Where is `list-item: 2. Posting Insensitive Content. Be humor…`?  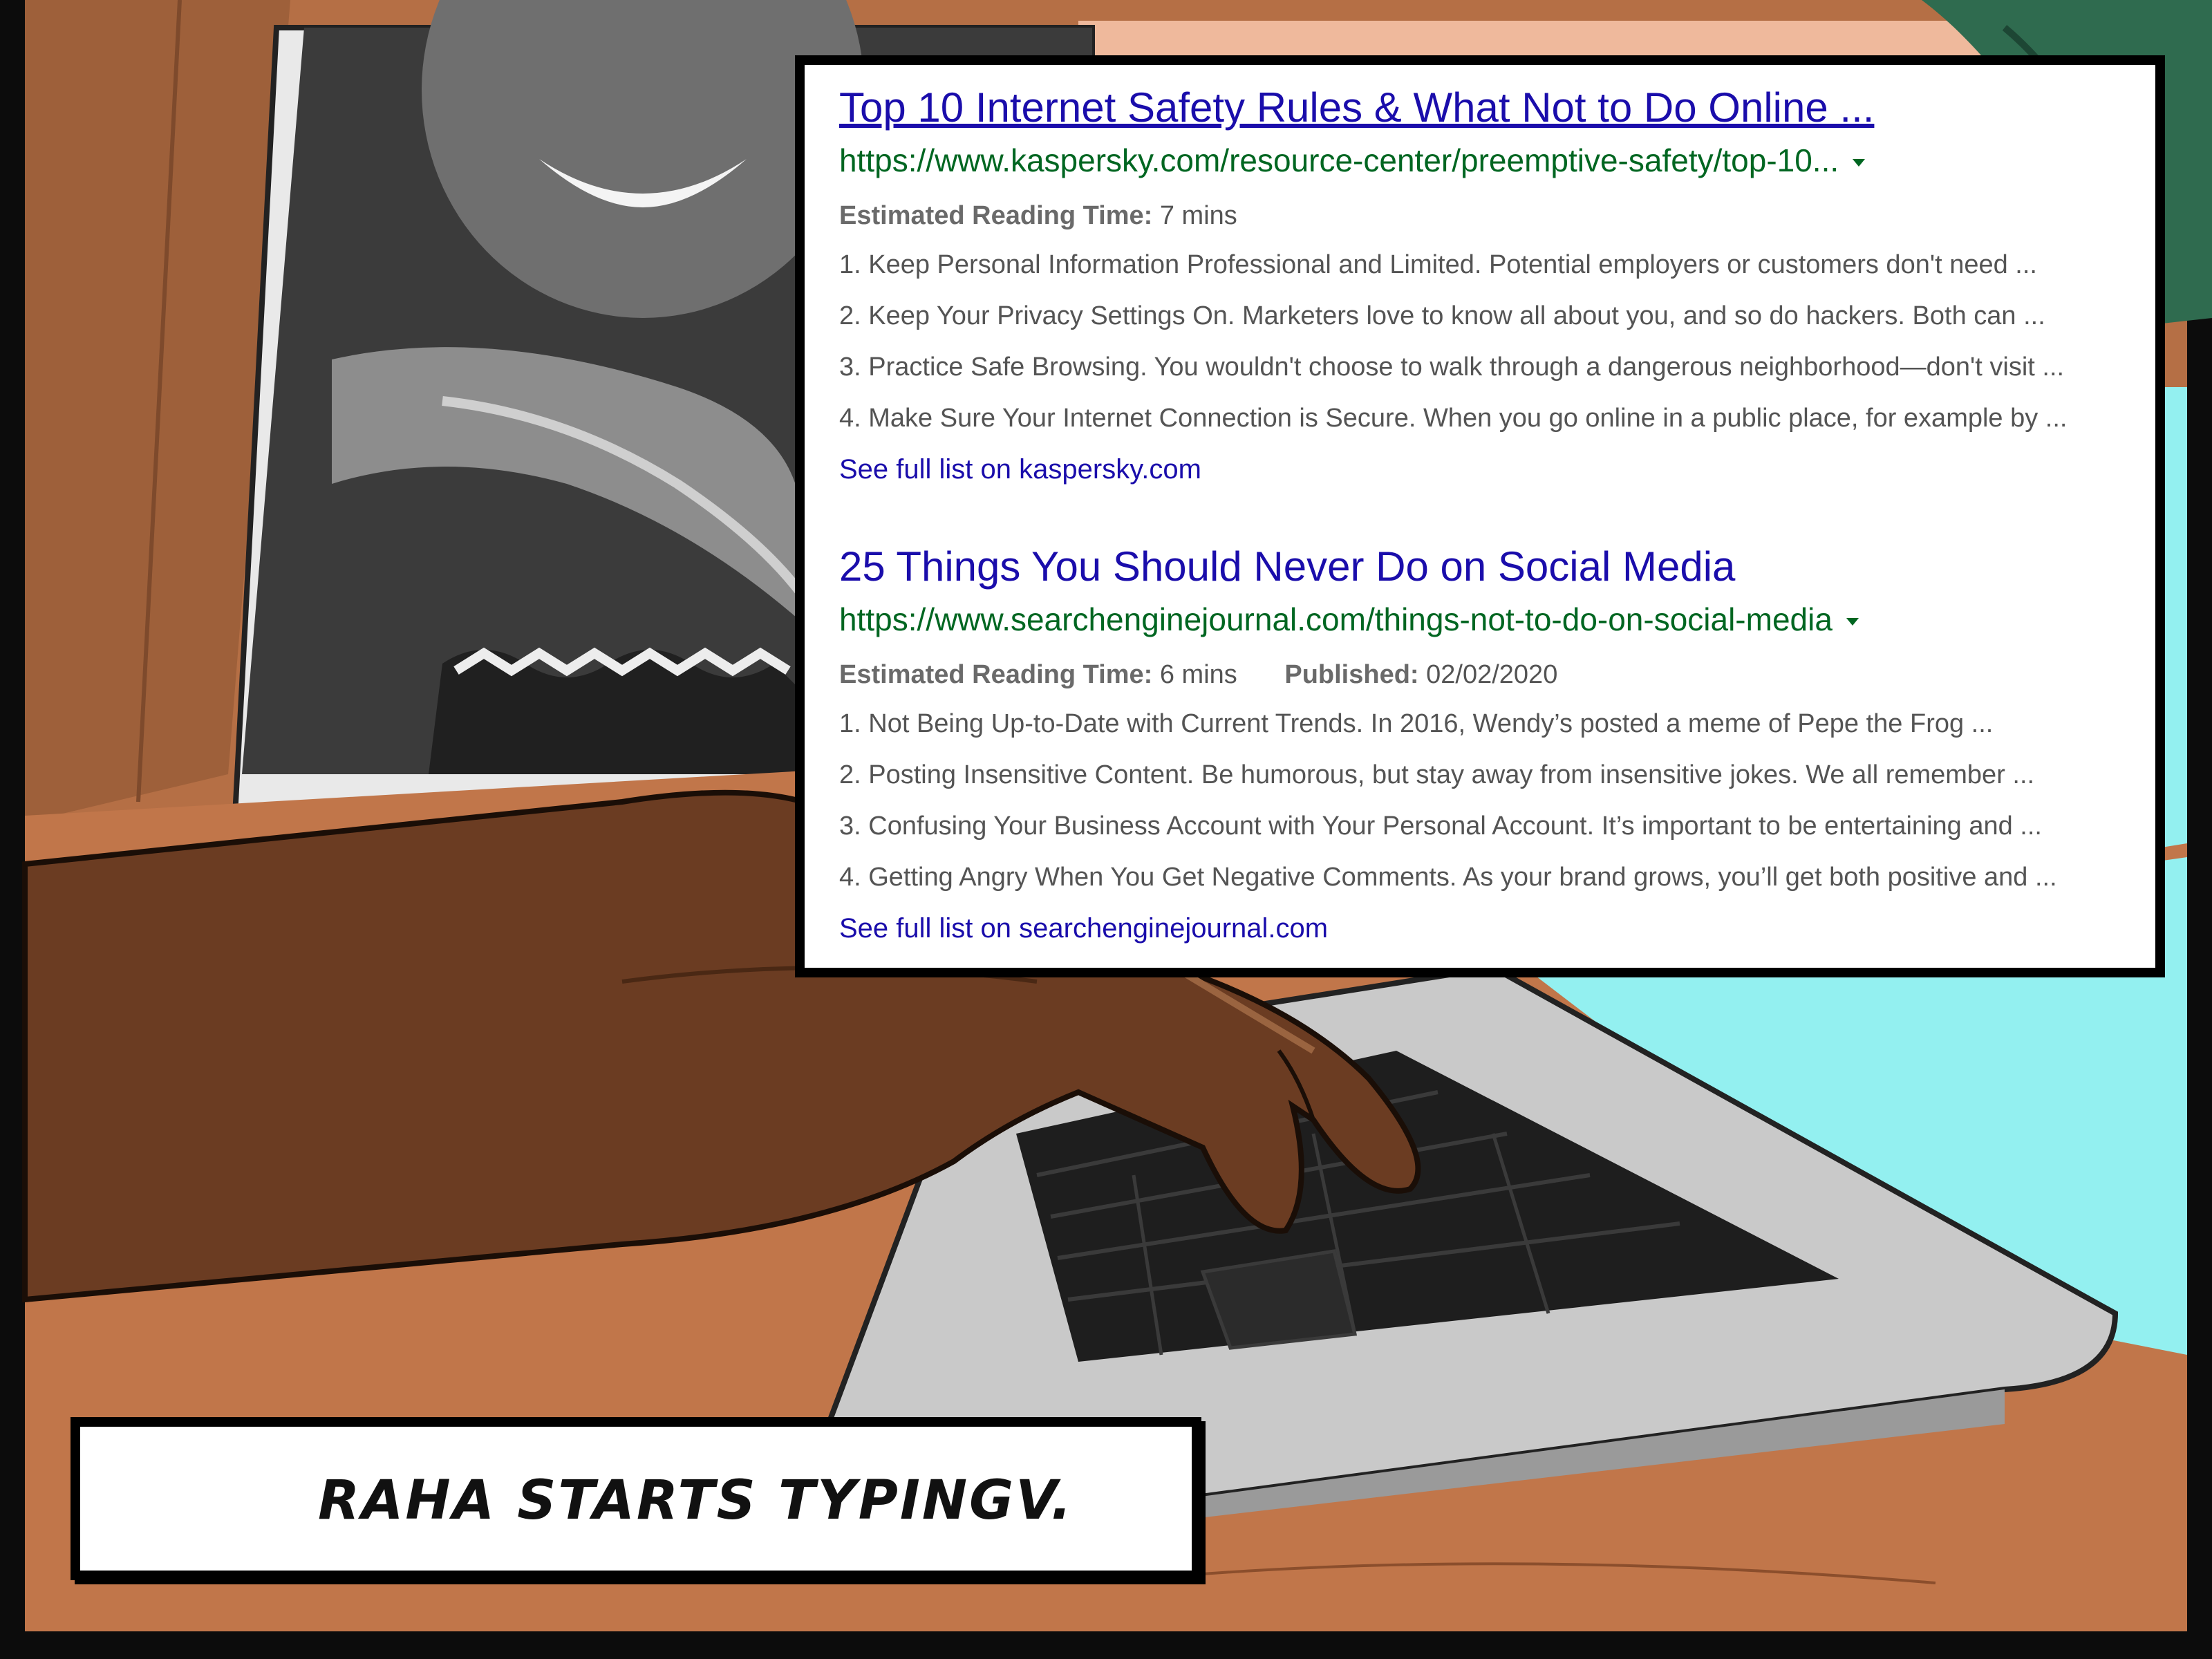 list-item: 2. Posting Insensitive Content. Be humor… is located at coordinates (1437, 774).